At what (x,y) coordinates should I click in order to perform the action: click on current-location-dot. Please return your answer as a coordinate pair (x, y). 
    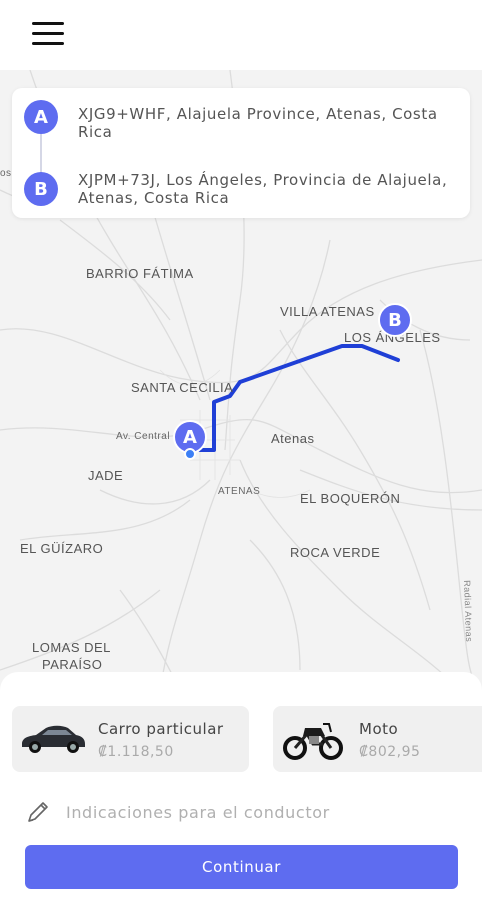
    Looking at the image, I should click on (190, 454).